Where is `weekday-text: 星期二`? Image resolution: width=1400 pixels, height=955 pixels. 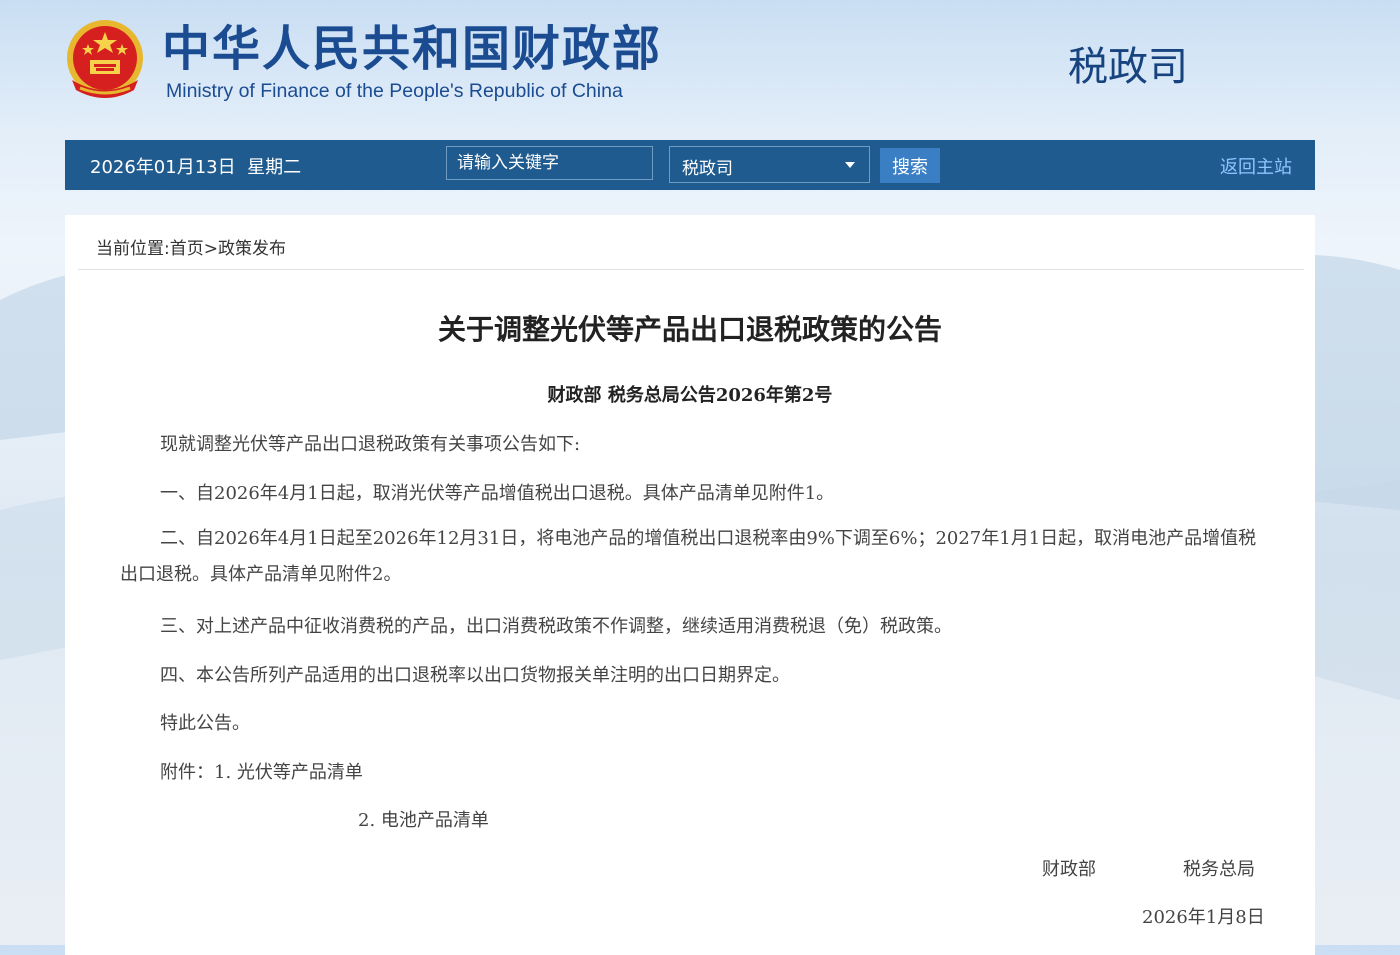
weekday-text: 星期二 is located at coordinates (274, 167).